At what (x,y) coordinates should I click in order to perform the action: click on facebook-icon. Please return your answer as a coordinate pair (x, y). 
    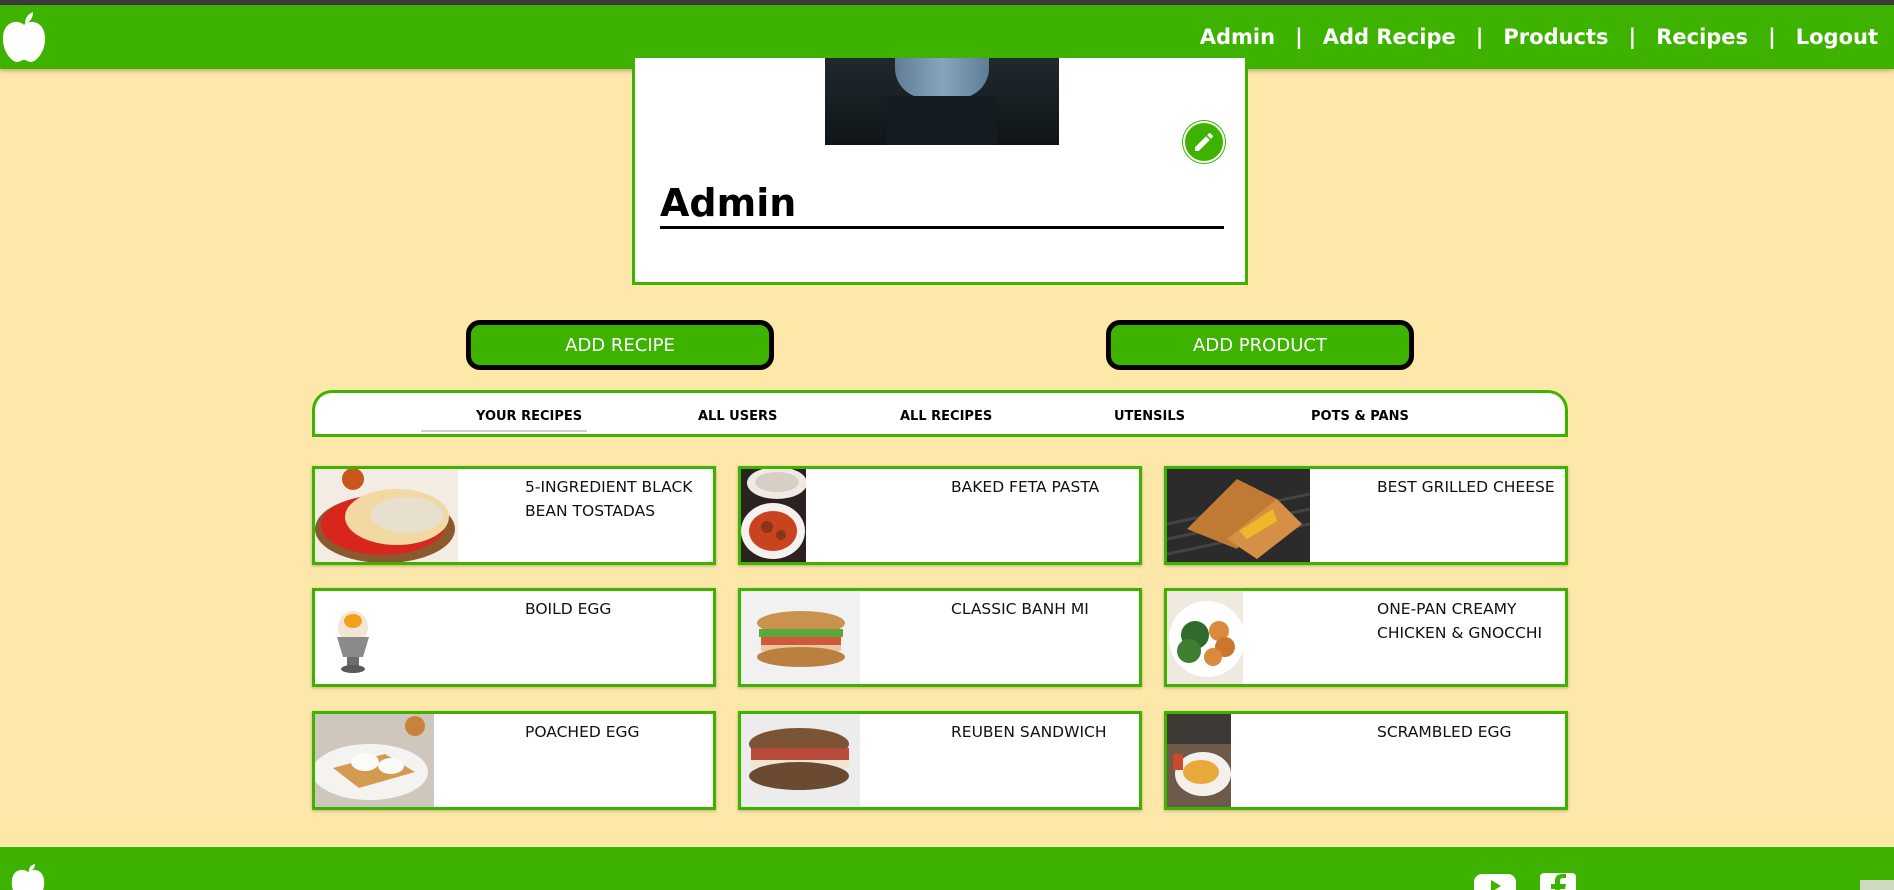
    Looking at the image, I should click on (1558, 881).